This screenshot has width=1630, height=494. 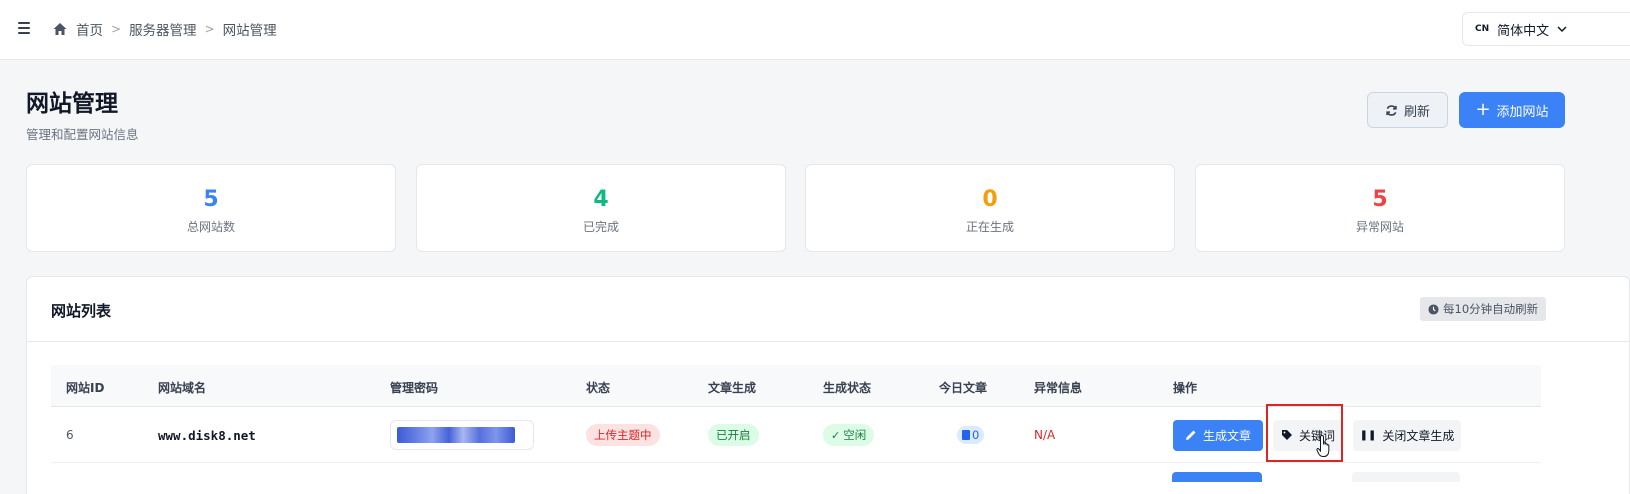 What do you see at coordinates (1190, 435) in the screenshot?
I see `pencil-icon` at bounding box center [1190, 435].